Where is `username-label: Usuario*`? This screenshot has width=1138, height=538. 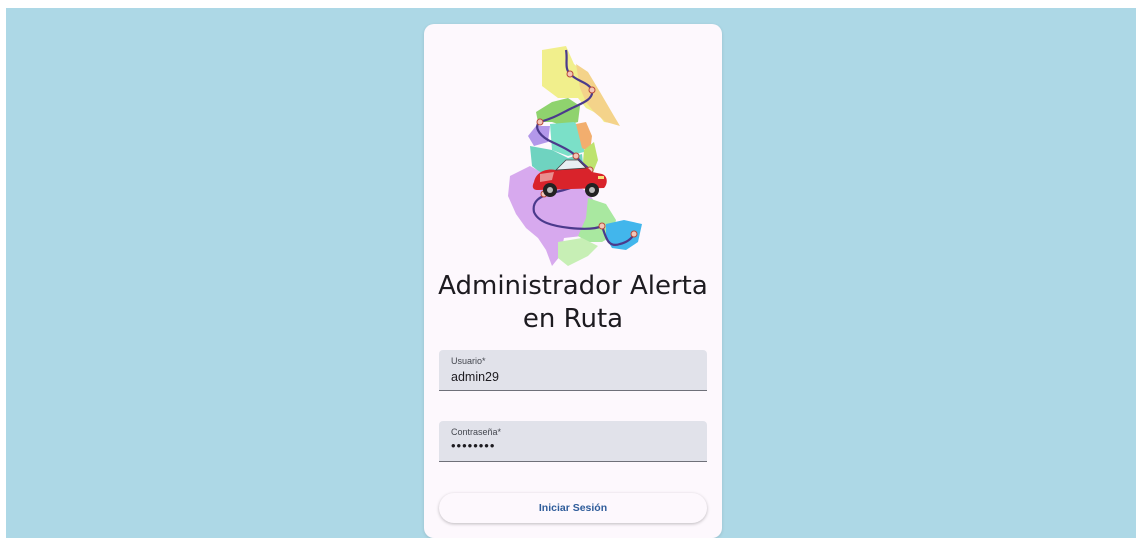
username-label: Usuario* is located at coordinates (468, 361).